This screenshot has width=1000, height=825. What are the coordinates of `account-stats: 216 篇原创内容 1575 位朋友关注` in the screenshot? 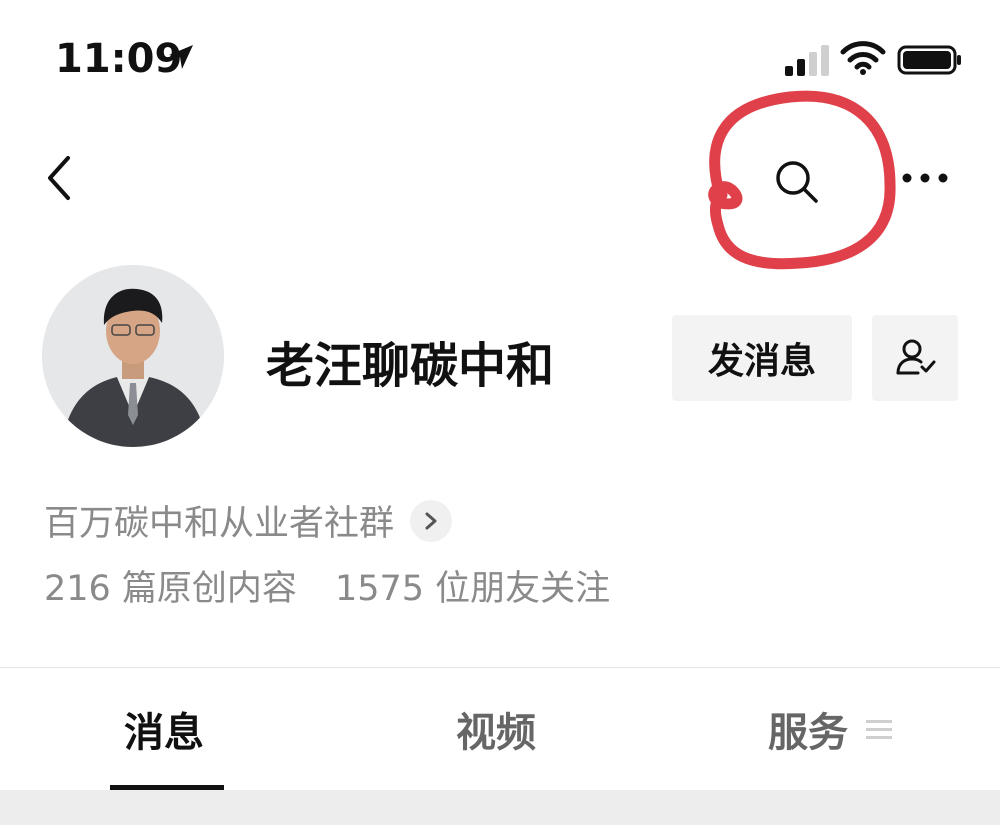 It's located at (327, 585).